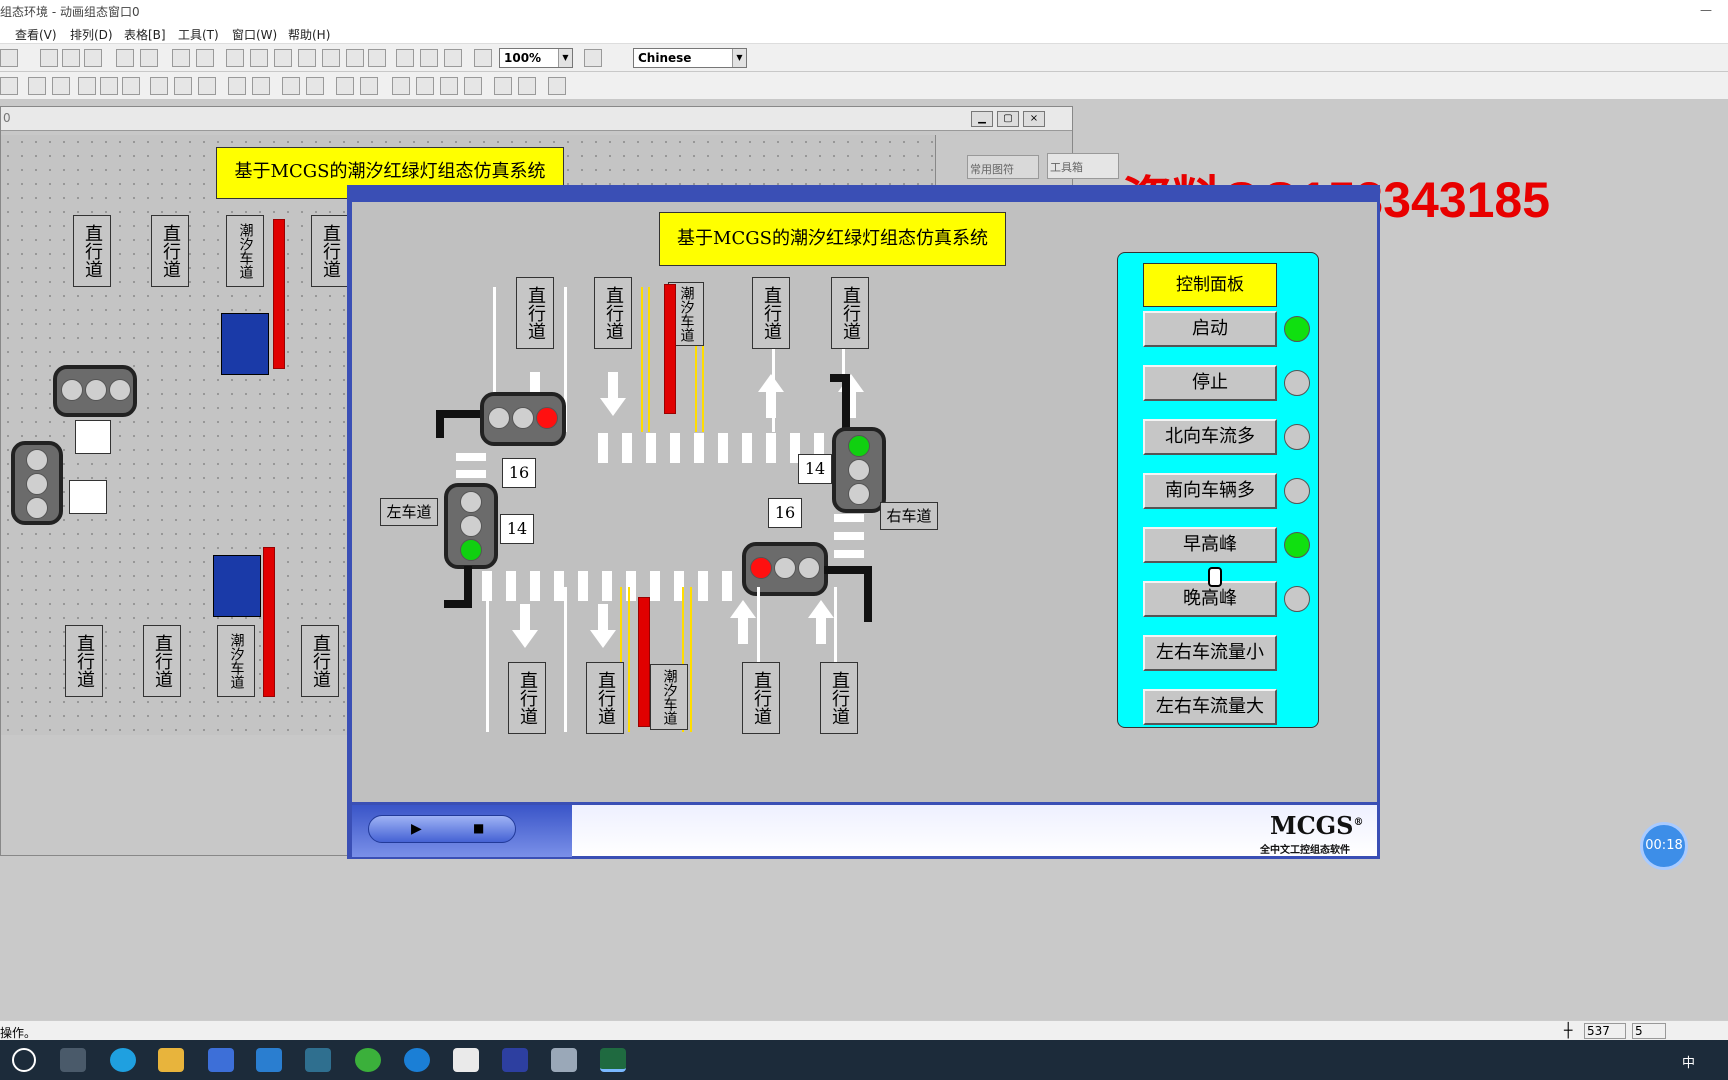 This screenshot has width=1728, height=1080. Describe the element at coordinates (369, 86) in the screenshot. I see `order2-icon` at that location.